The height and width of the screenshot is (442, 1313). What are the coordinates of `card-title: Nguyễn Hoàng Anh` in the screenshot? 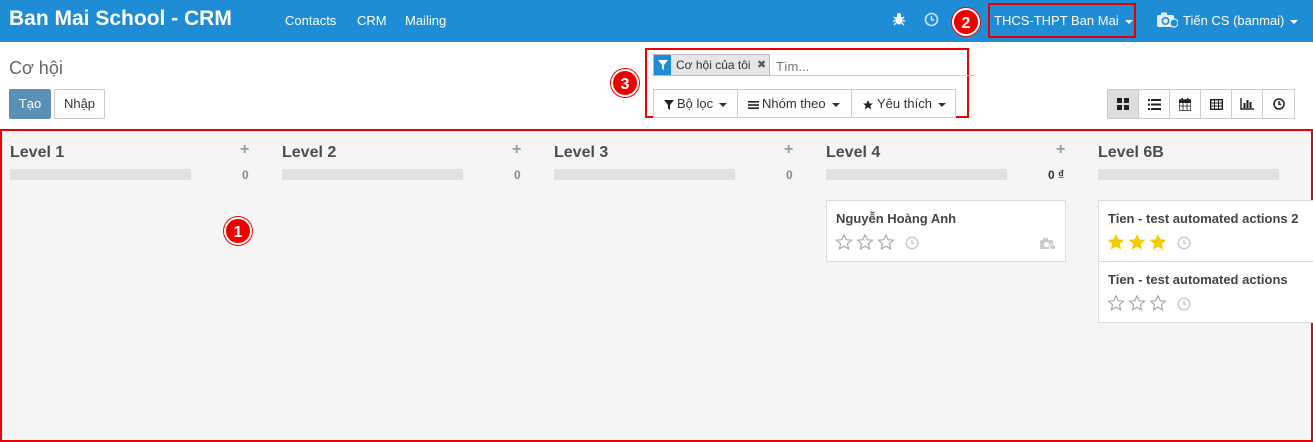 It's located at (896, 218).